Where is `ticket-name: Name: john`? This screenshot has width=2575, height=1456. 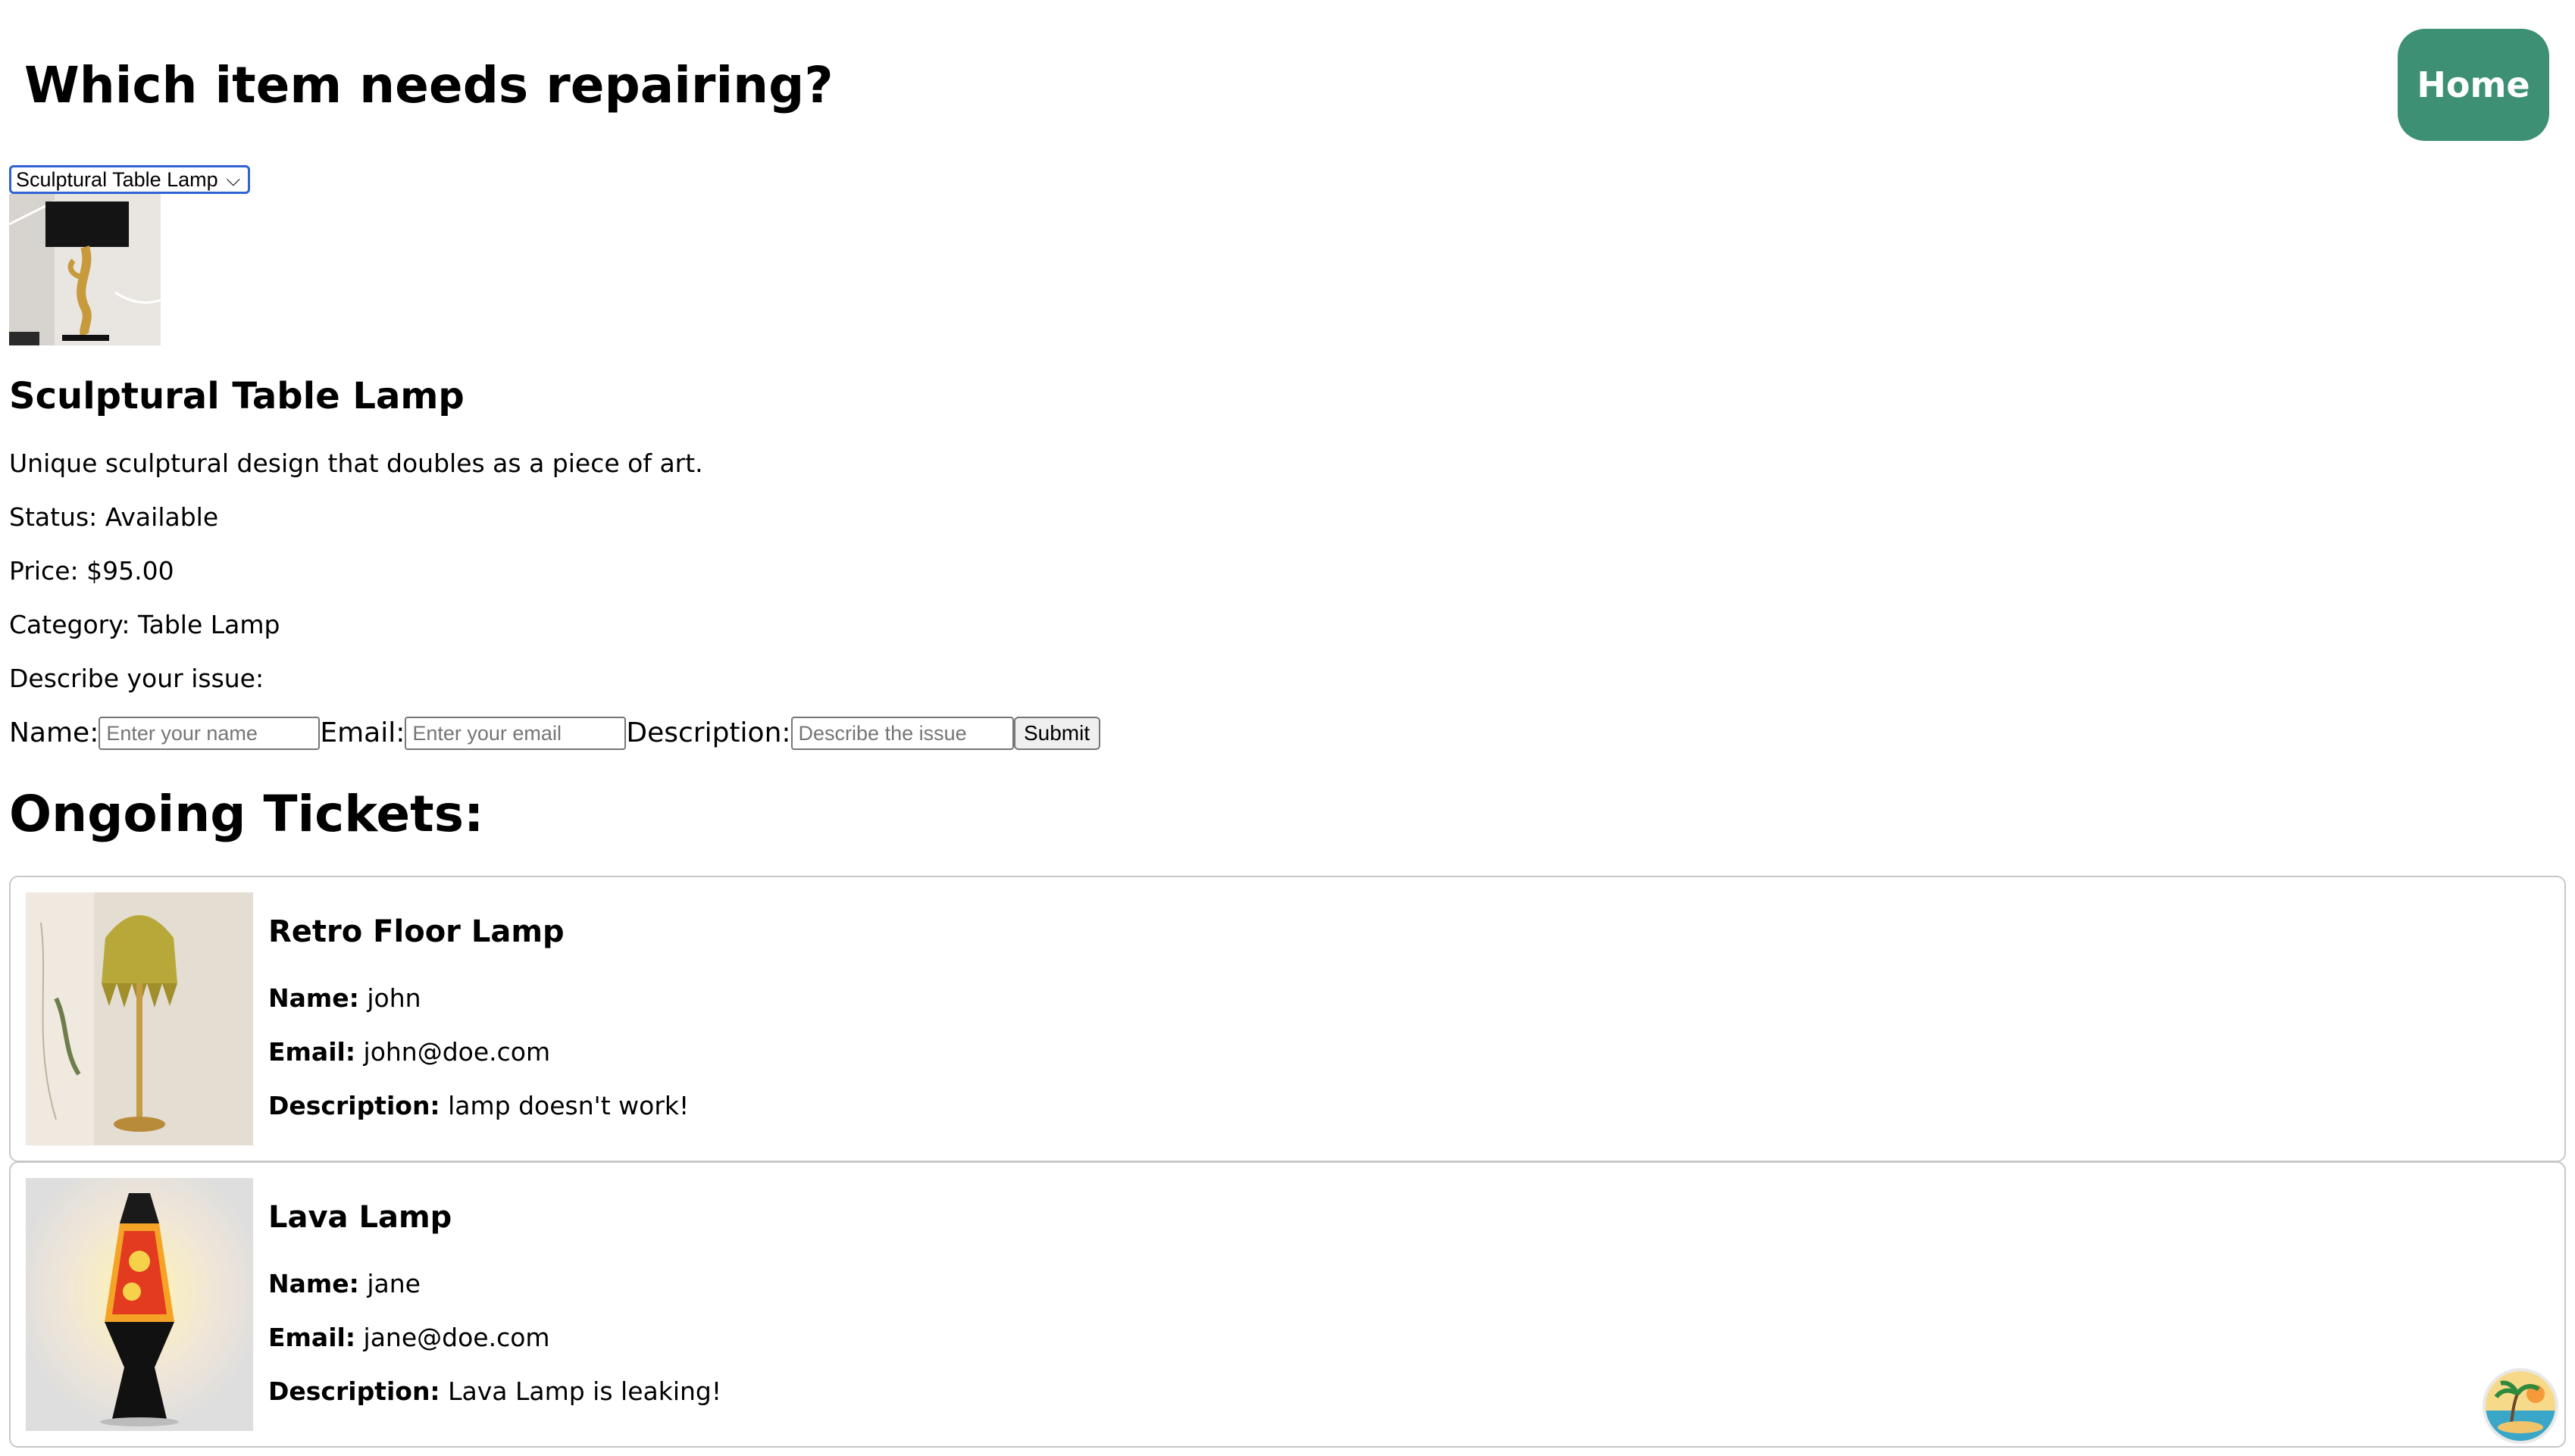 ticket-name: Name: john is located at coordinates (344, 999).